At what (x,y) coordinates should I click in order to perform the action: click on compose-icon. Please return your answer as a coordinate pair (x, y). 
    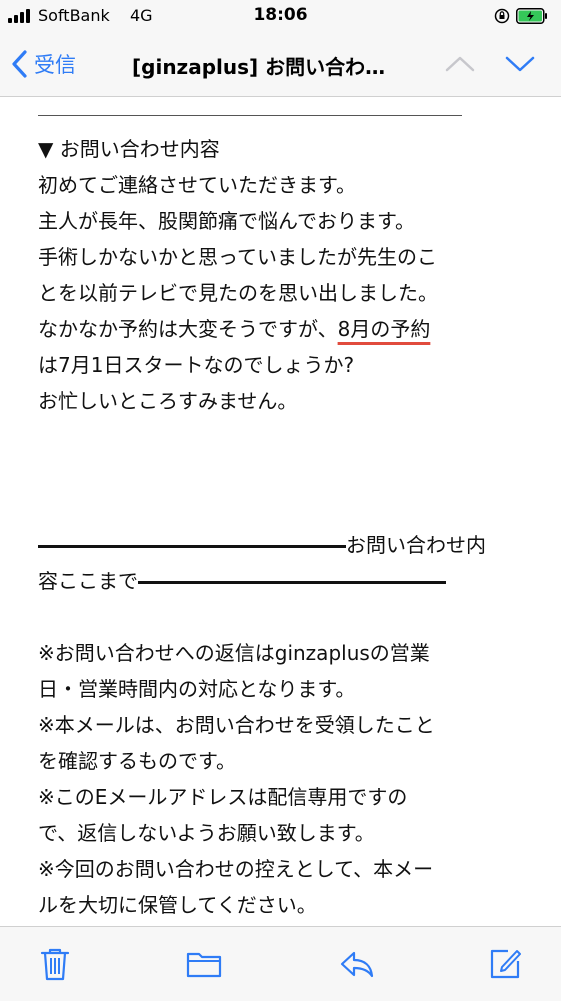
    Looking at the image, I should click on (505, 964).